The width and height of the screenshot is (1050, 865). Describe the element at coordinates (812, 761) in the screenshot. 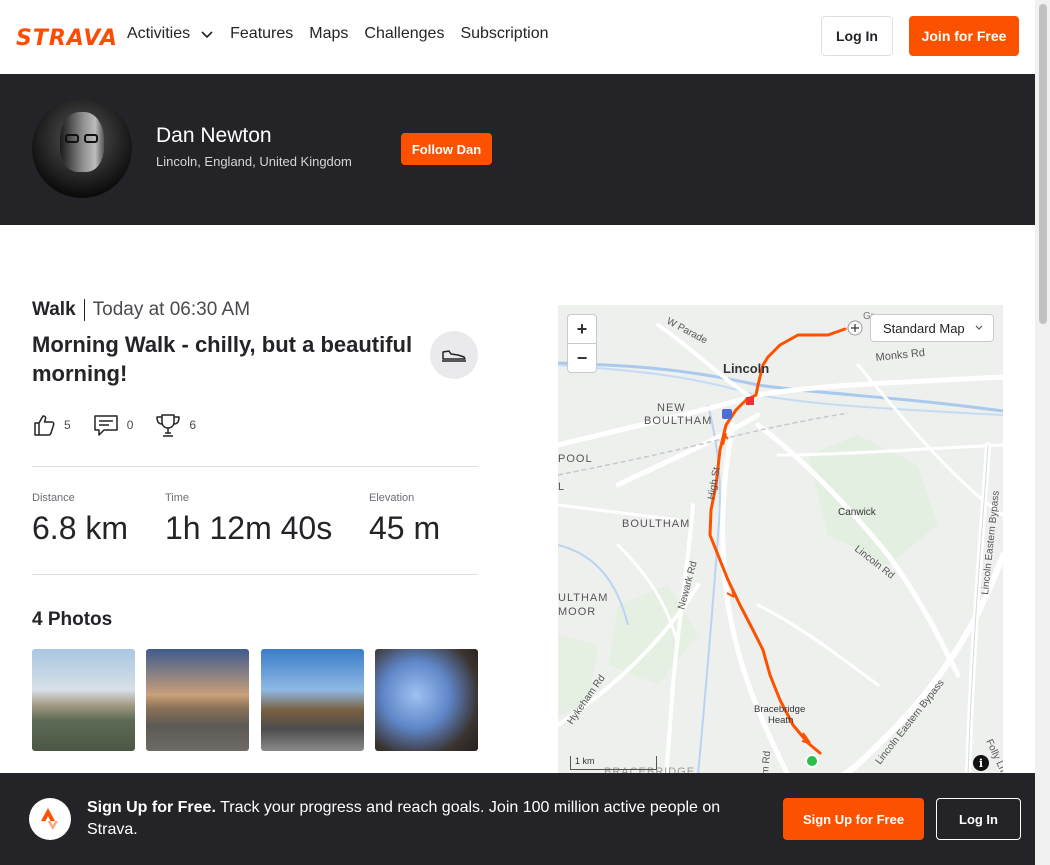

I see `route-start-marker` at that location.